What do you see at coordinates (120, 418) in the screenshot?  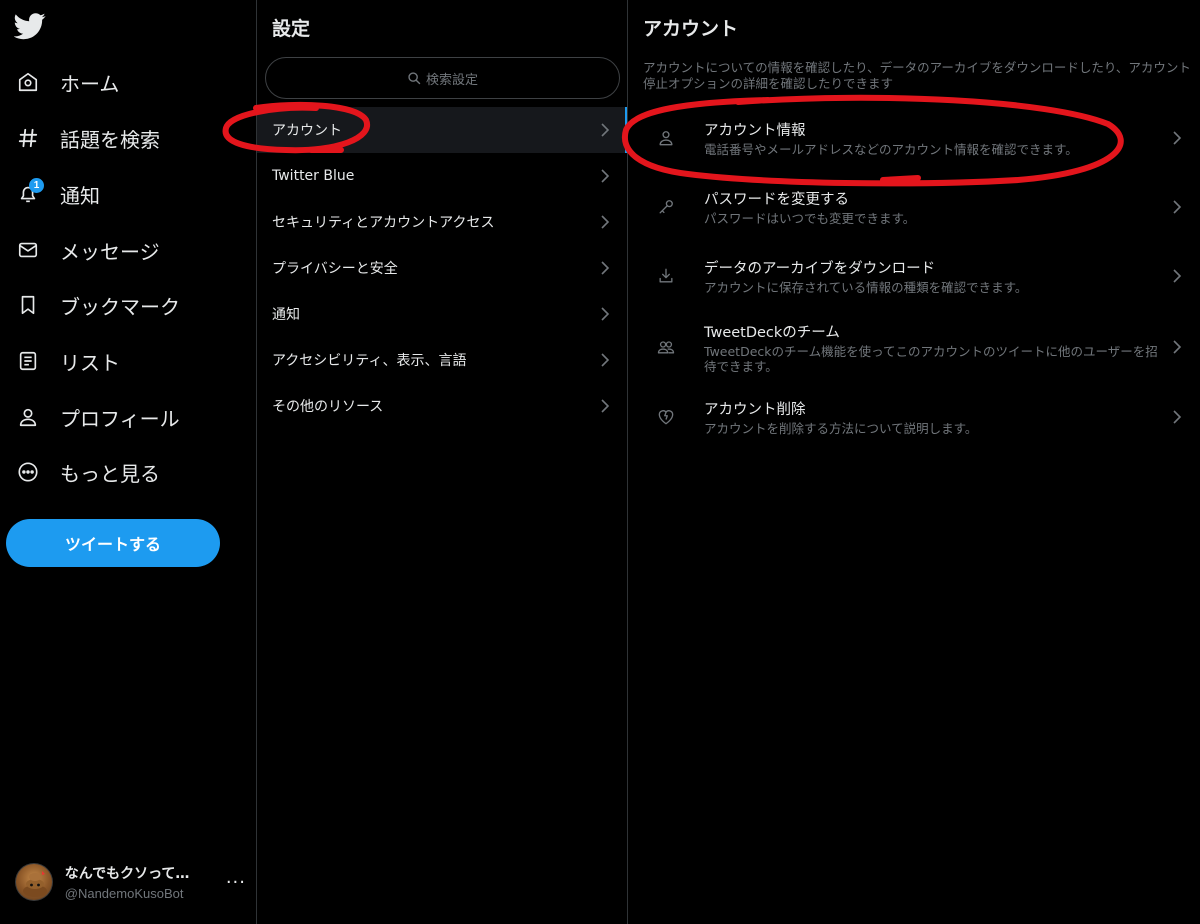 I see `nav-item-label: プロフィール` at bounding box center [120, 418].